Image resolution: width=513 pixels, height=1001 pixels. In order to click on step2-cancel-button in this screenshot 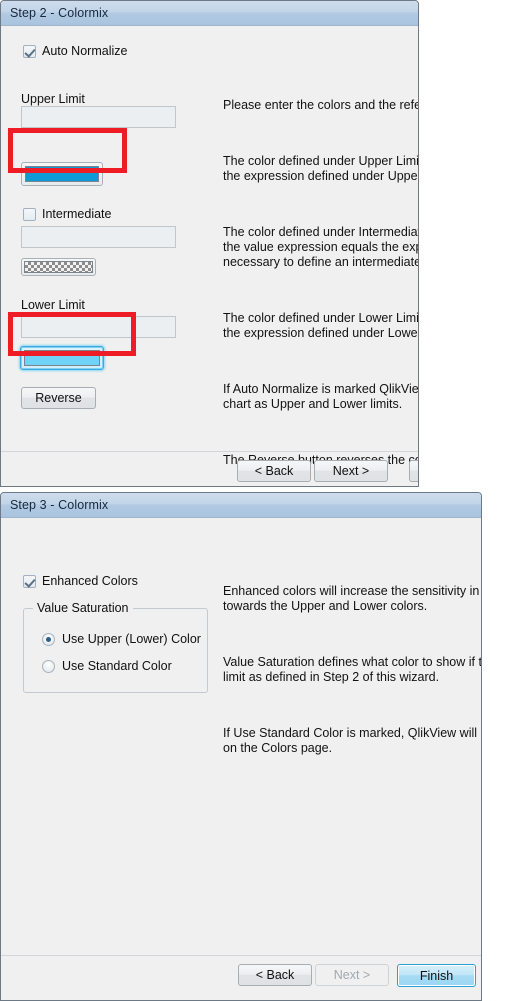, I will do `click(413, 471)`.